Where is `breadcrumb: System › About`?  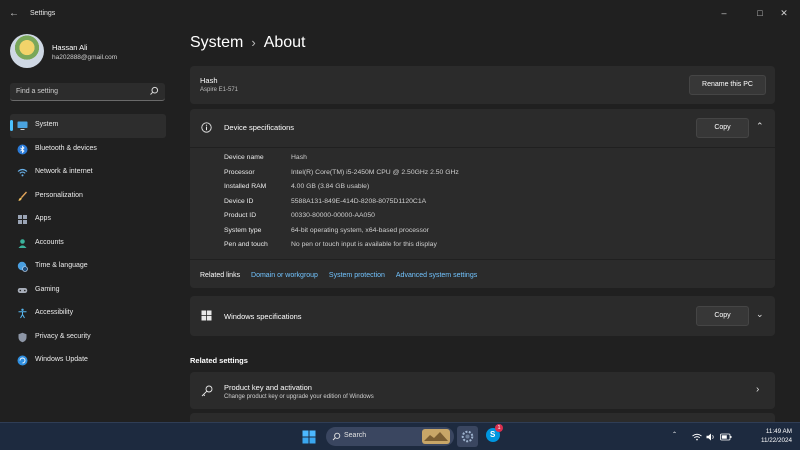
breadcrumb: System › About is located at coordinates (248, 43).